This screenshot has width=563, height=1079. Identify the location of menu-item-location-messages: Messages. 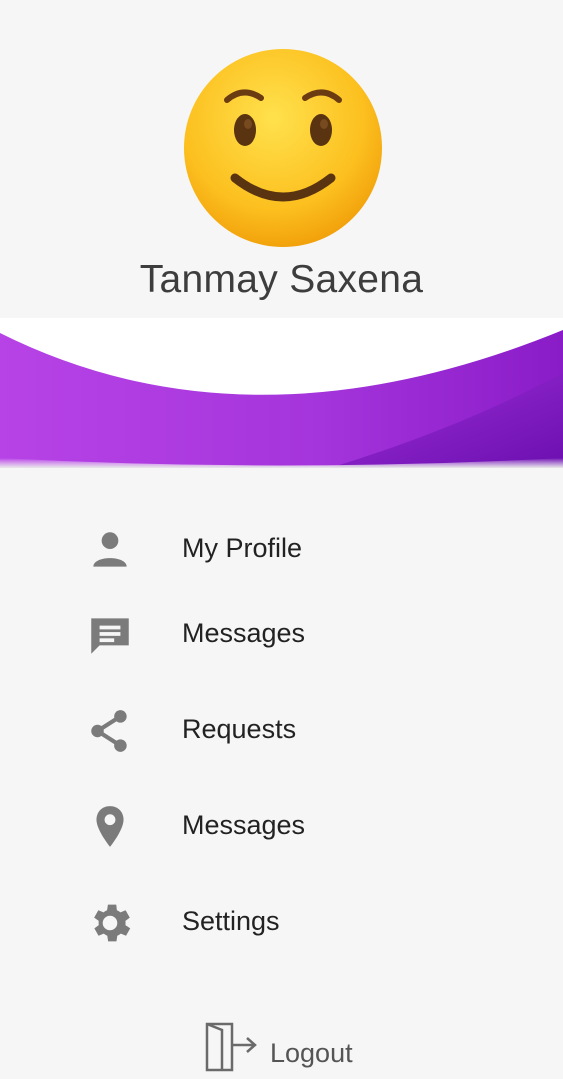
(281, 822).